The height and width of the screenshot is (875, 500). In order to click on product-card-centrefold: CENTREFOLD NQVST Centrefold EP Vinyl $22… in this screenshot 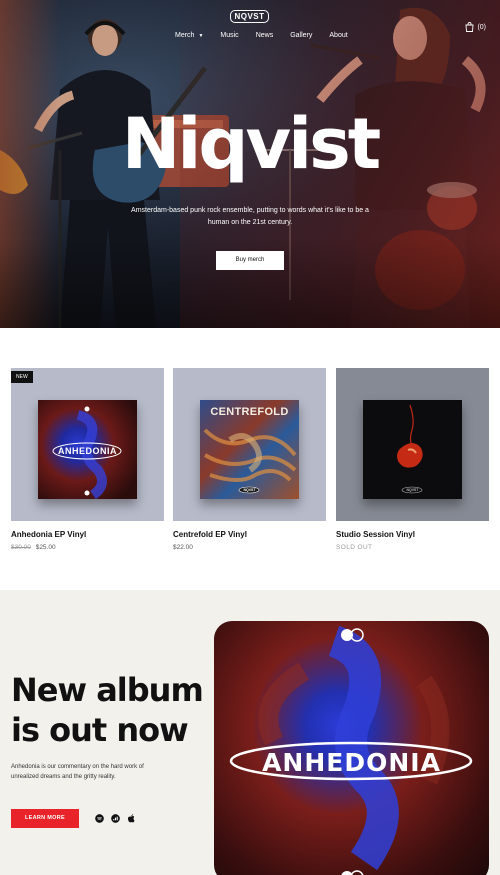, I will do `click(249, 459)`.